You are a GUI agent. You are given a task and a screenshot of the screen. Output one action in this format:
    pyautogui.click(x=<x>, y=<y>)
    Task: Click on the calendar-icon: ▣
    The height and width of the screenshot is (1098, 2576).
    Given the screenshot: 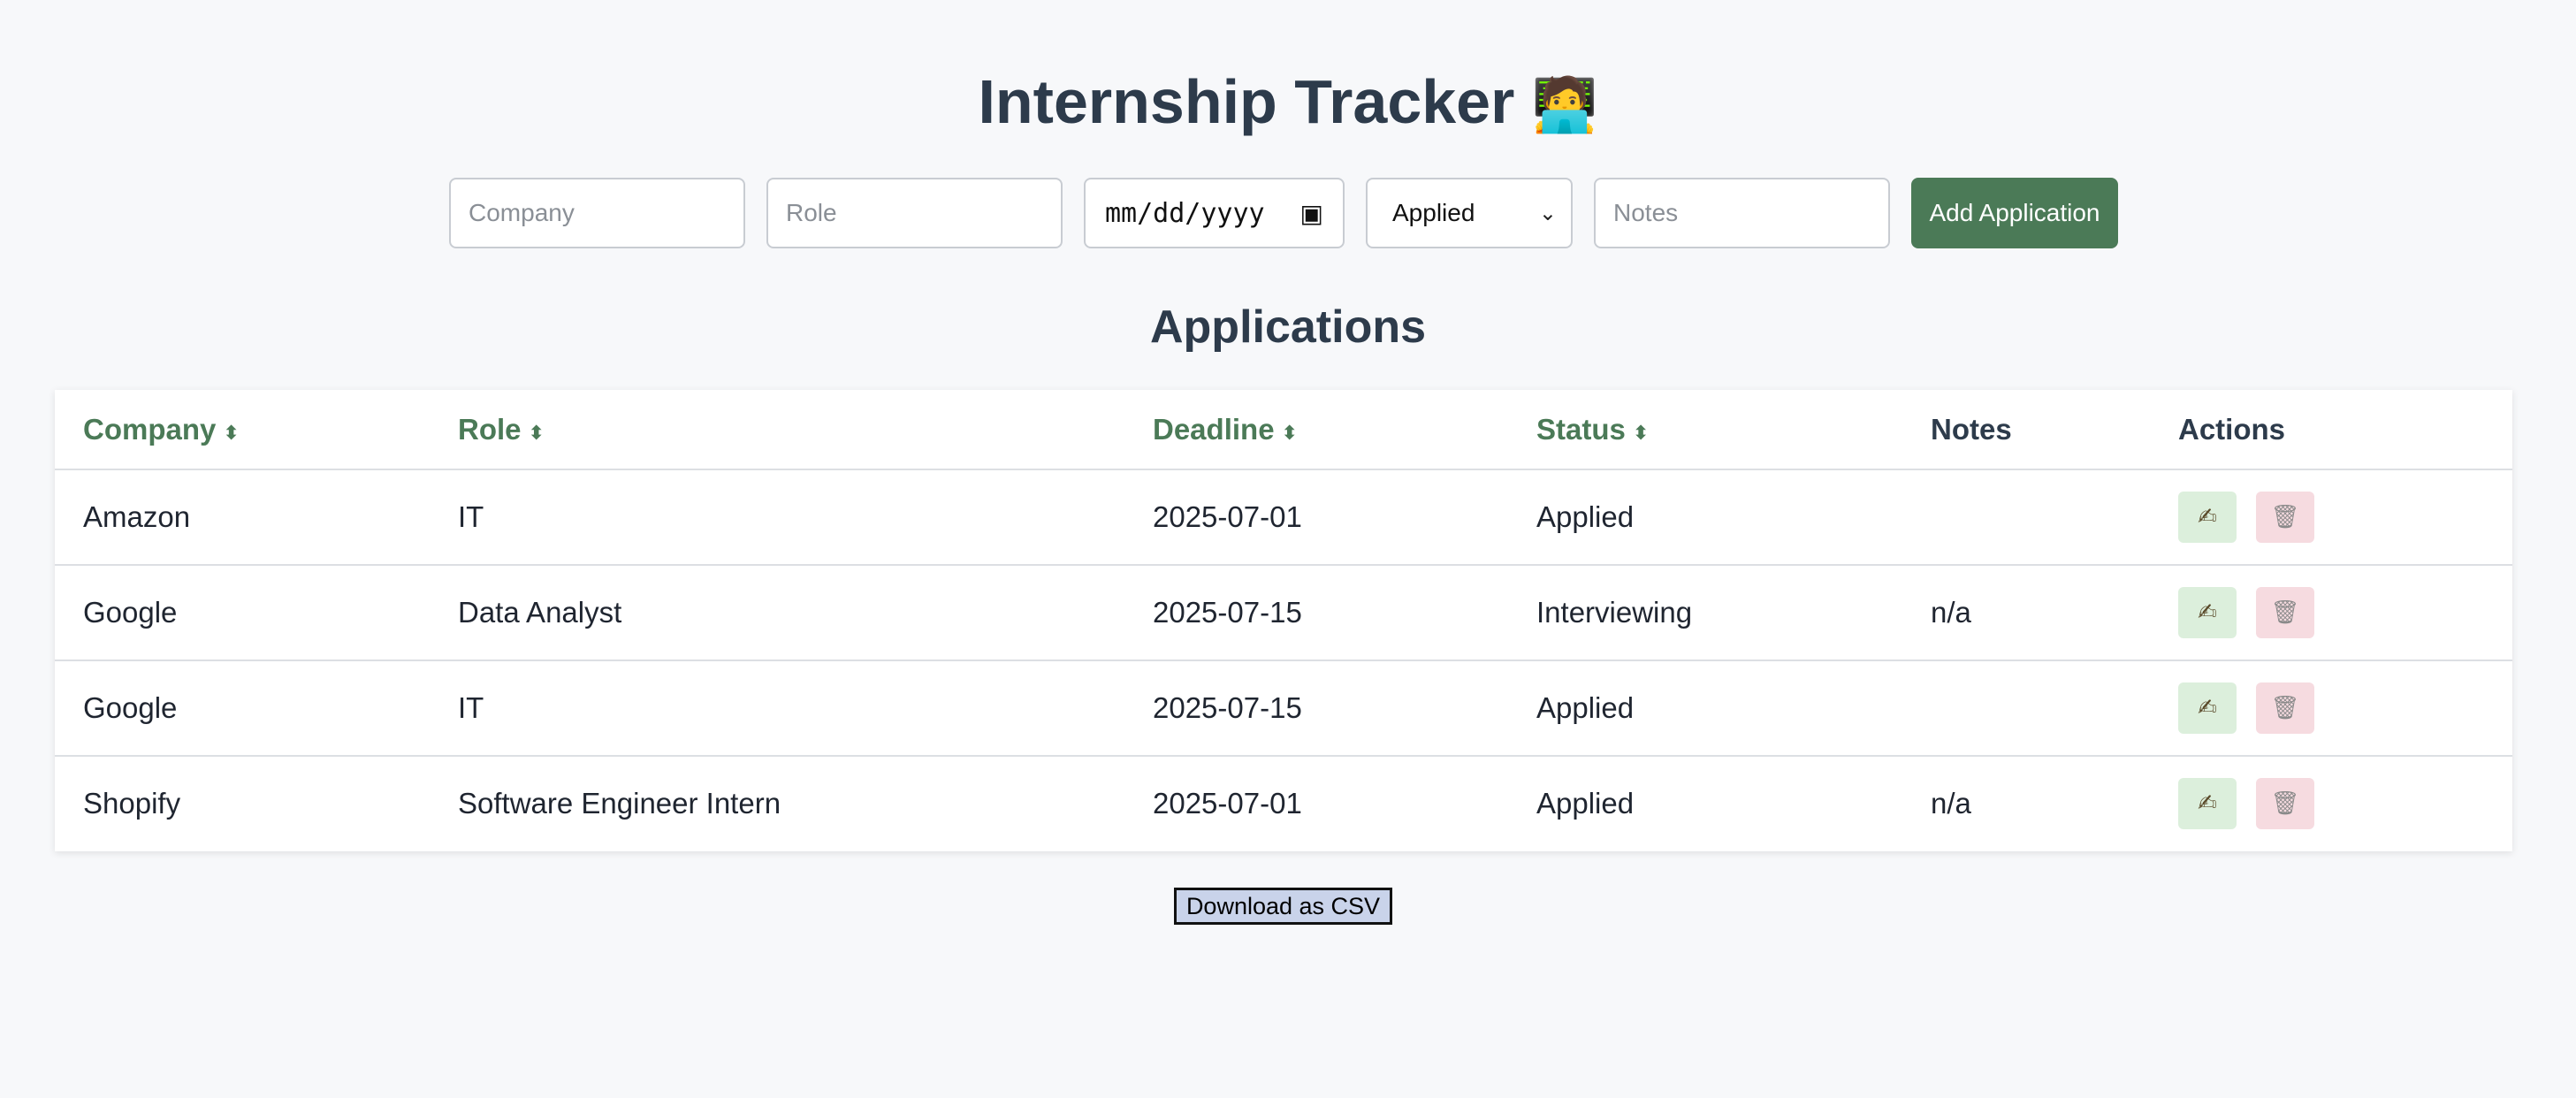 What is the action you would take?
    pyautogui.click(x=1311, y=213)
    